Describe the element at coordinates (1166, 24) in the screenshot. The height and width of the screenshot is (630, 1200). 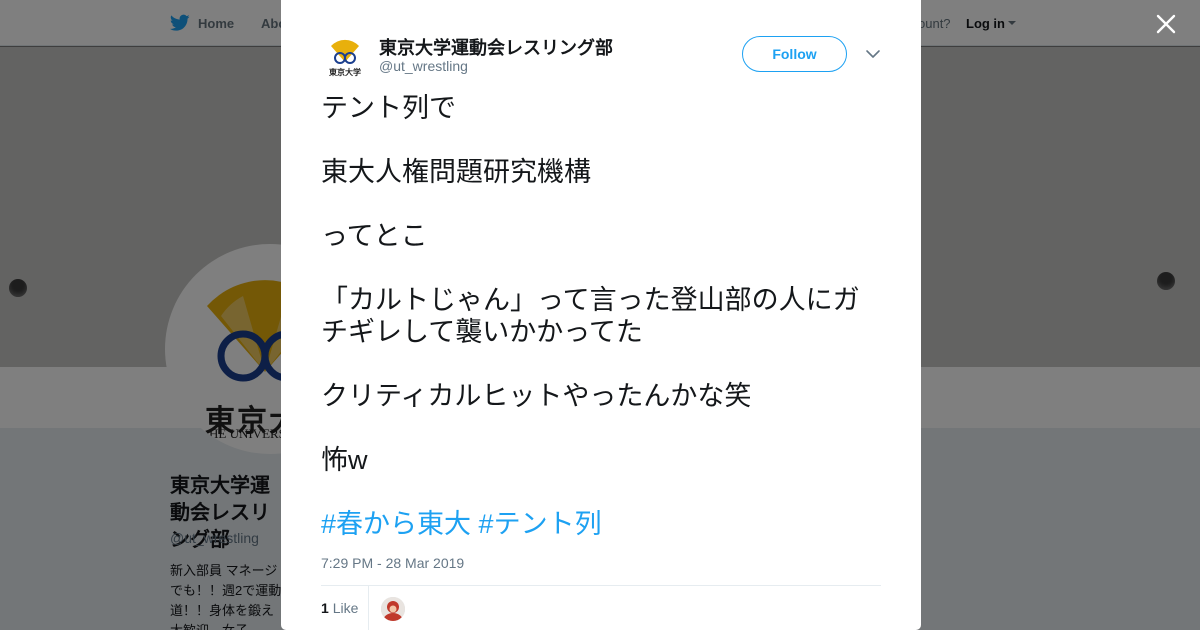
I see `close-icon` at that location.